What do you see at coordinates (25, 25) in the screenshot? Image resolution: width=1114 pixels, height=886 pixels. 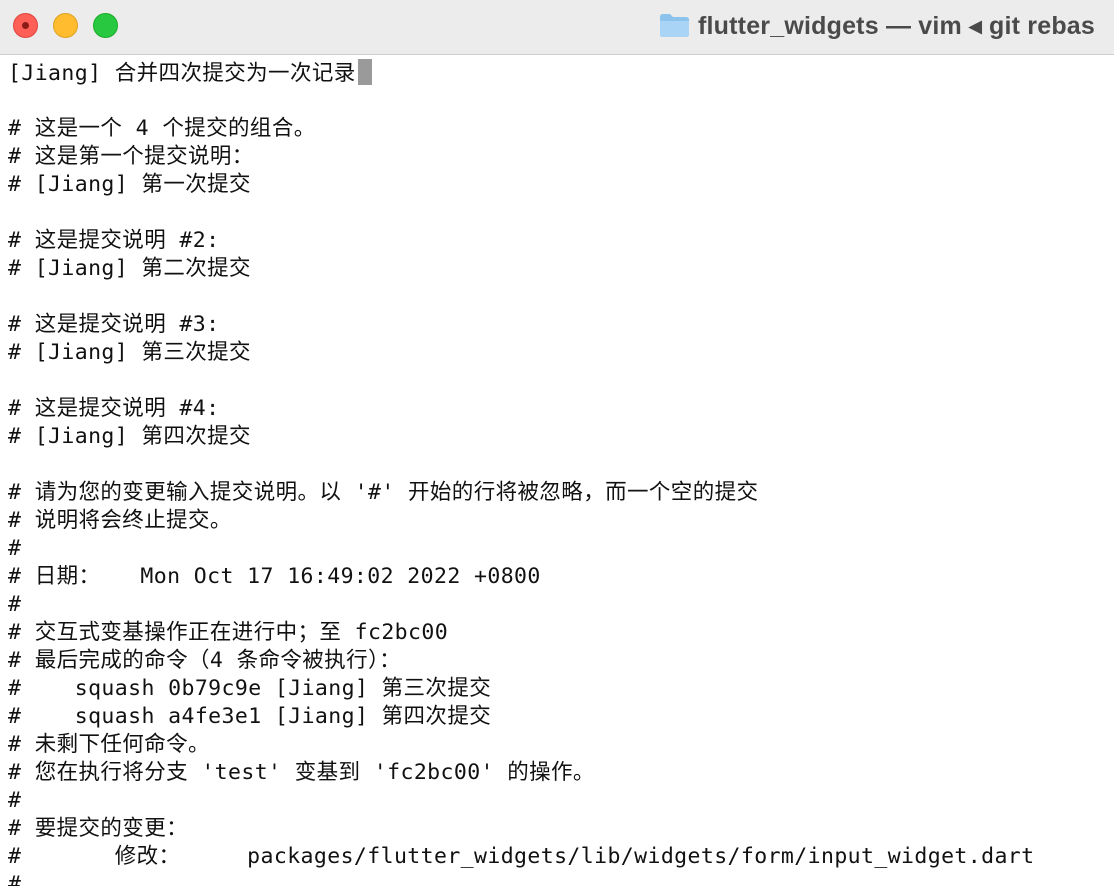 I see `close-button` at bounding box center [25, 25].